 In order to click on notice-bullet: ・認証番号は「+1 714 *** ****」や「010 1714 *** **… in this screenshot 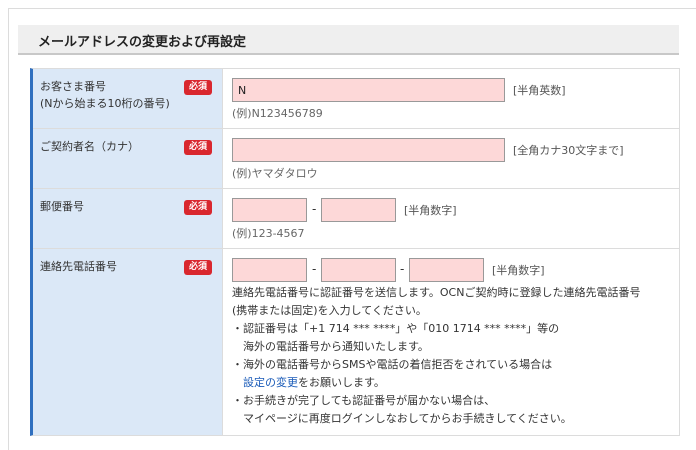, I will do `click(396, 328)`.